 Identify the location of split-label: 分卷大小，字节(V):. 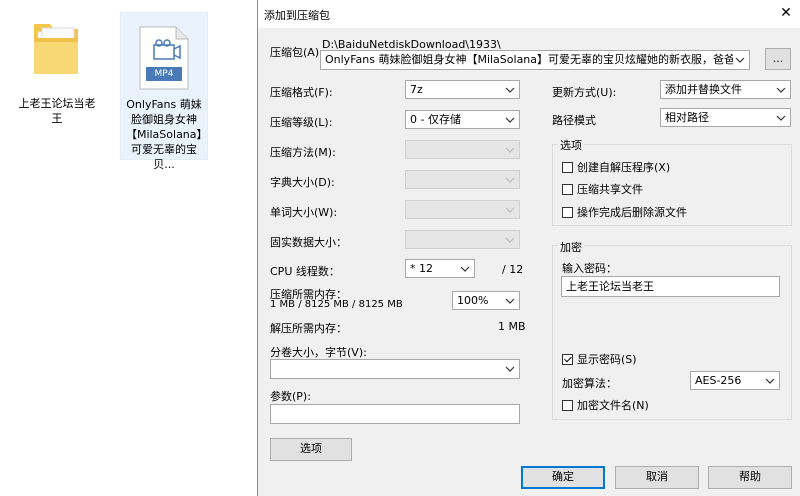
(318, 352).